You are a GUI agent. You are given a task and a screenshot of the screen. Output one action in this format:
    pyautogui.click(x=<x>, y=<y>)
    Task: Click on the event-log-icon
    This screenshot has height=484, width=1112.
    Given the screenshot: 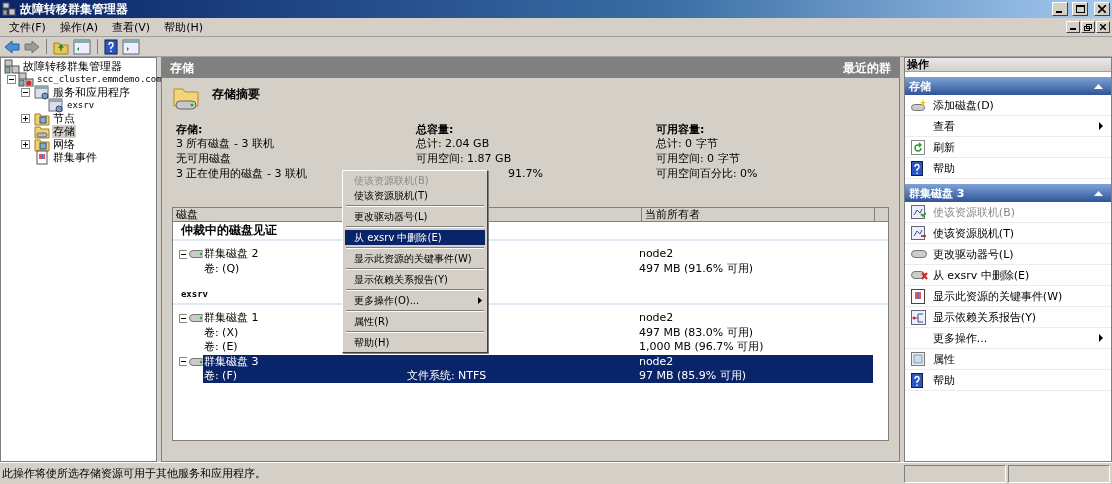 What is the action you would take?
    pyautogui.click(x=917, y=296)
    